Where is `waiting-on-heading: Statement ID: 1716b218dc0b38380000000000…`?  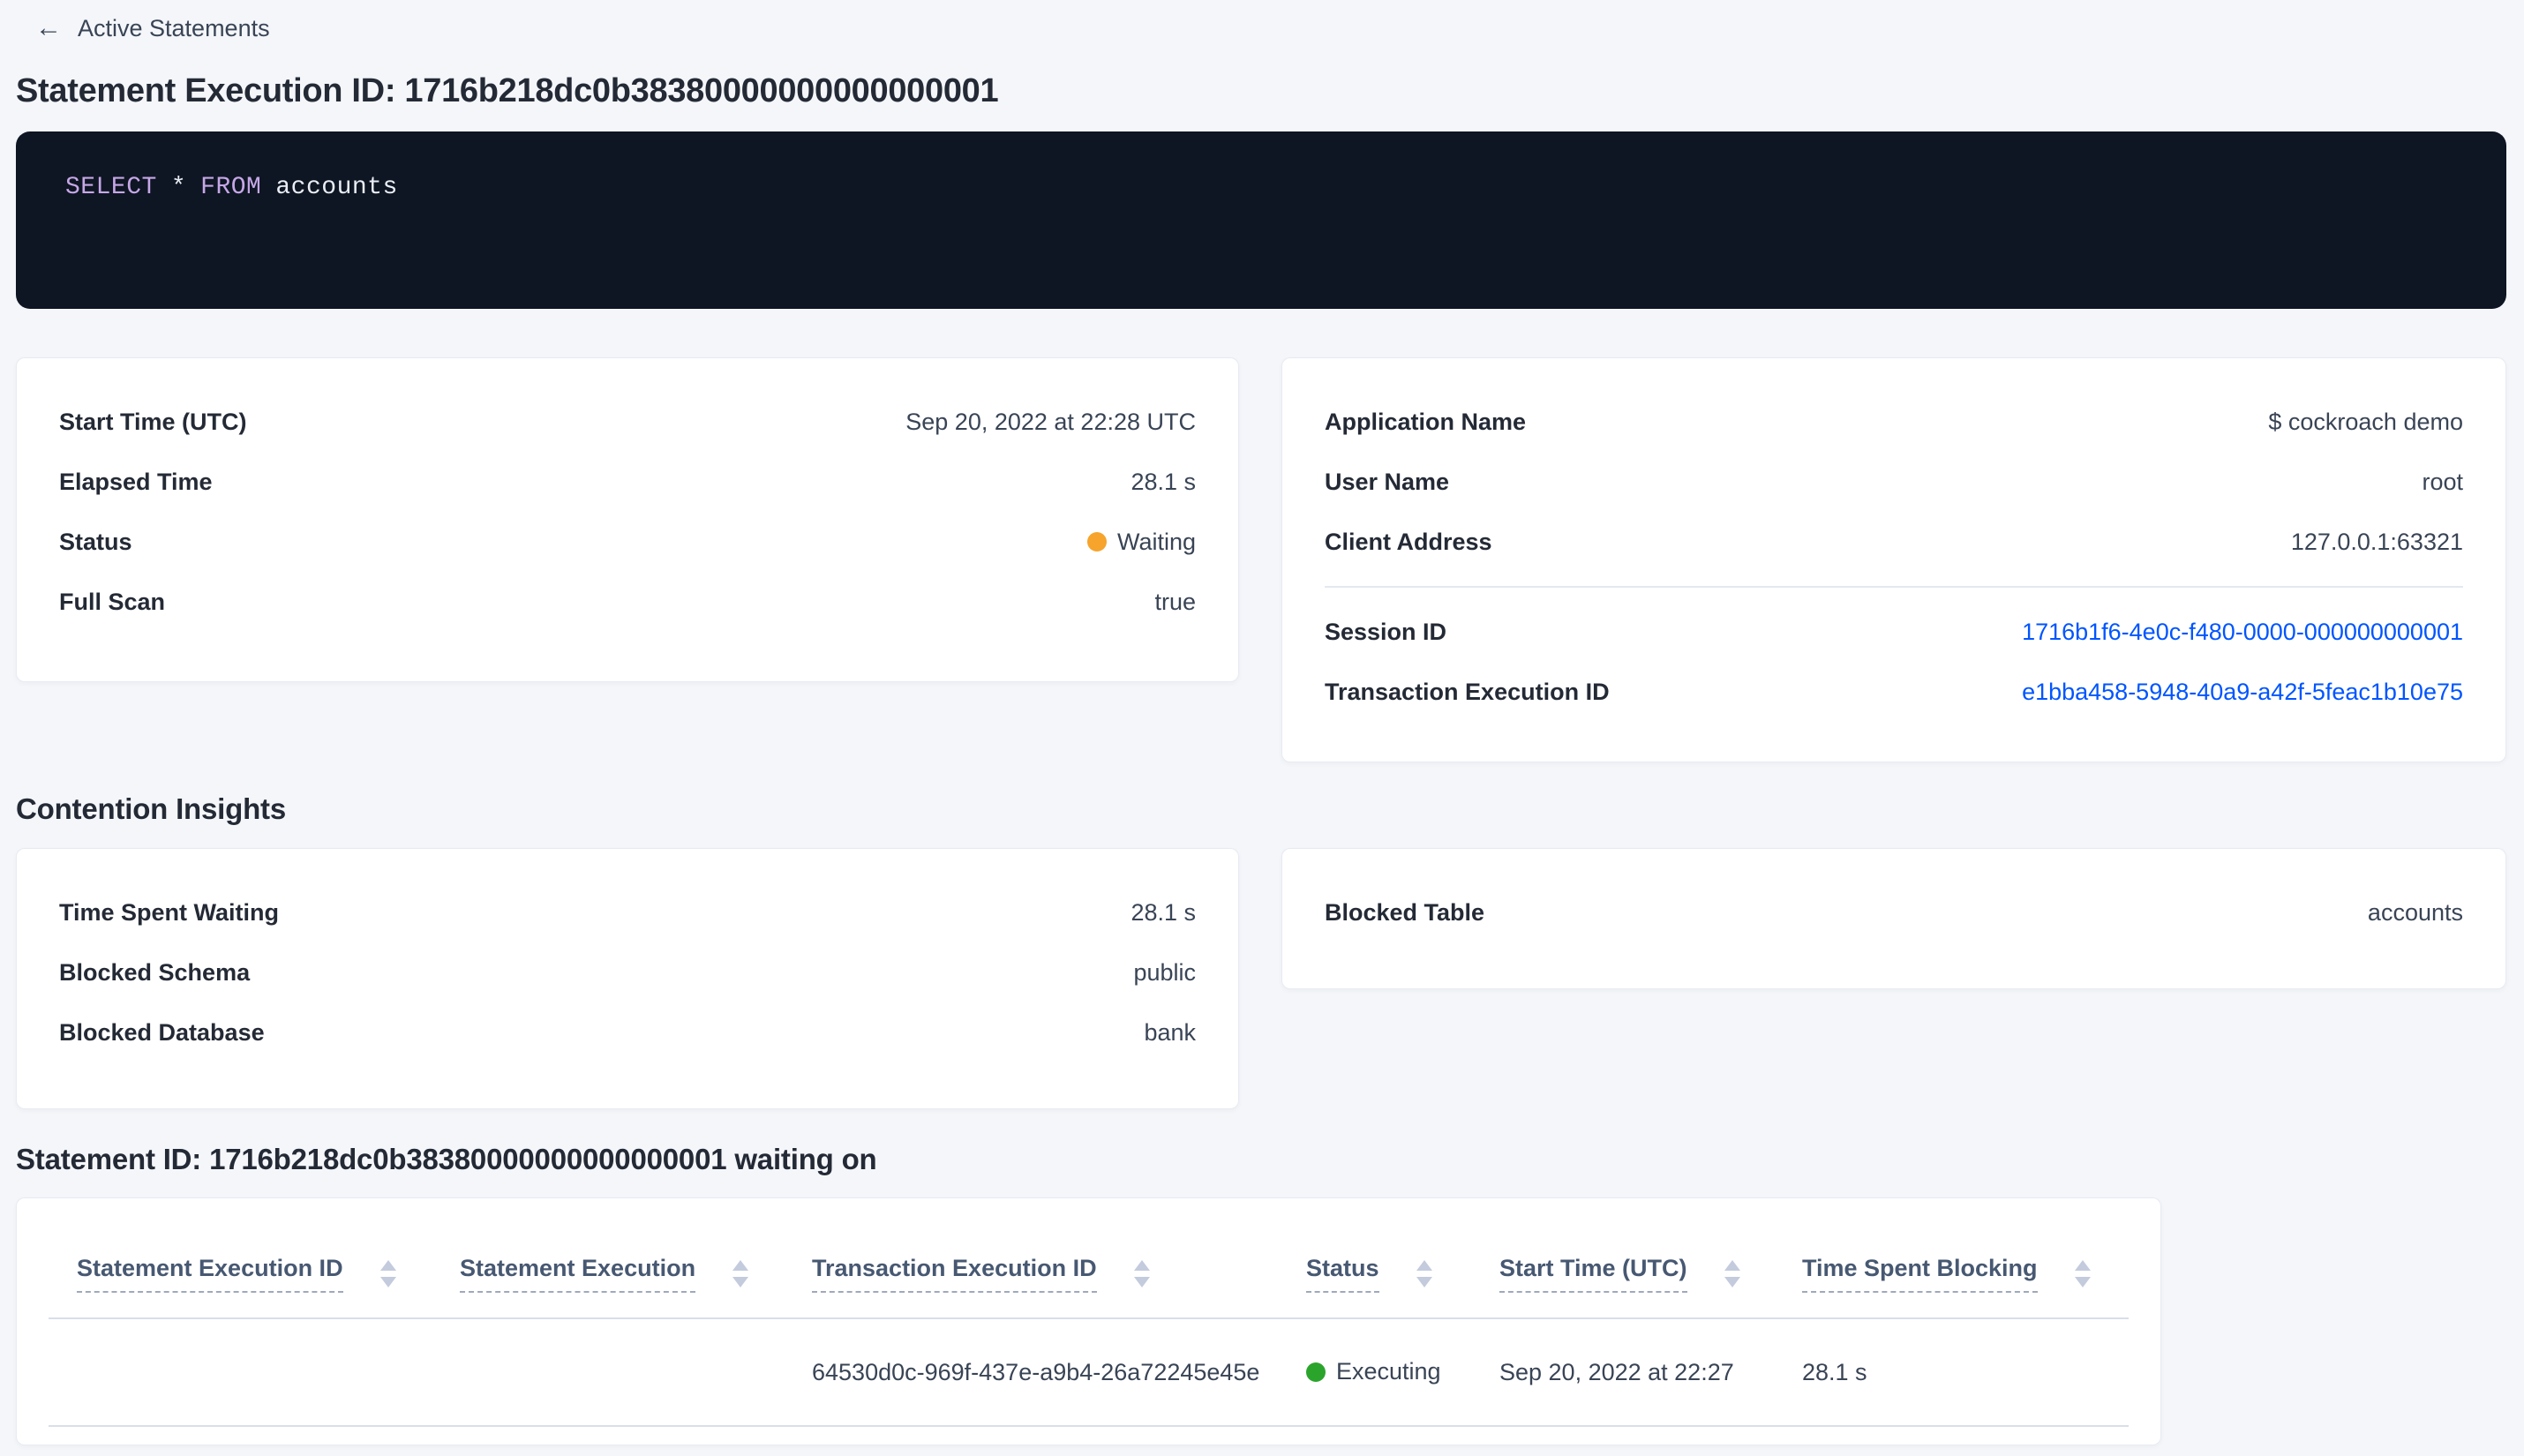
waiting-on-heading: Statement ID: 1716b218dc0b38380000000000… is located at coordinates (446, 1159).